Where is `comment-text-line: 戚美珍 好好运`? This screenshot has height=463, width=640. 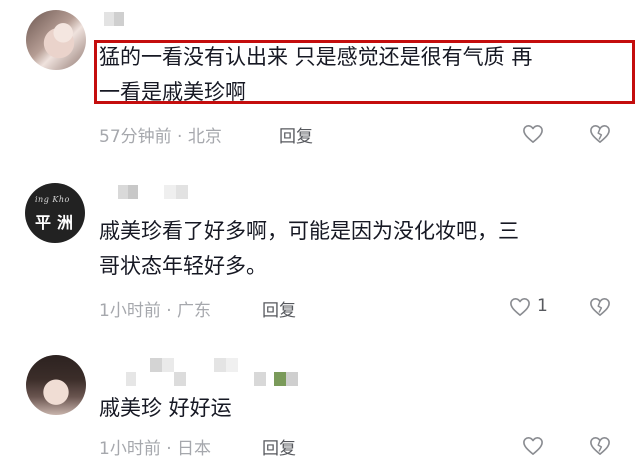
comment-text-line: 戚美珍 好好运 is located at coordinates (165, 408).